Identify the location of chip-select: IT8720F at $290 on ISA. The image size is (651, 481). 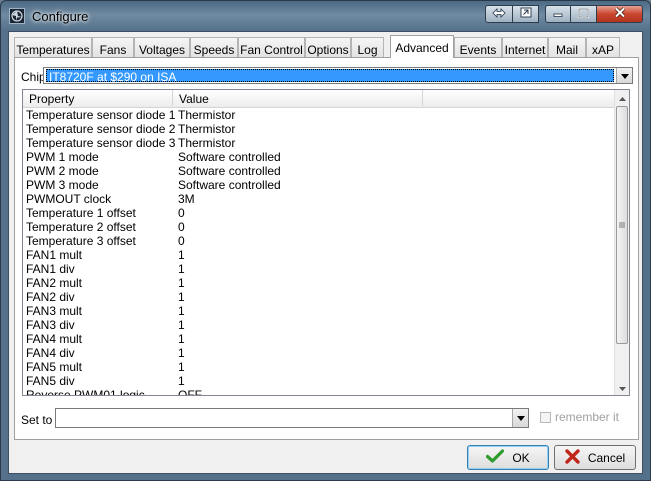
(338, 75).